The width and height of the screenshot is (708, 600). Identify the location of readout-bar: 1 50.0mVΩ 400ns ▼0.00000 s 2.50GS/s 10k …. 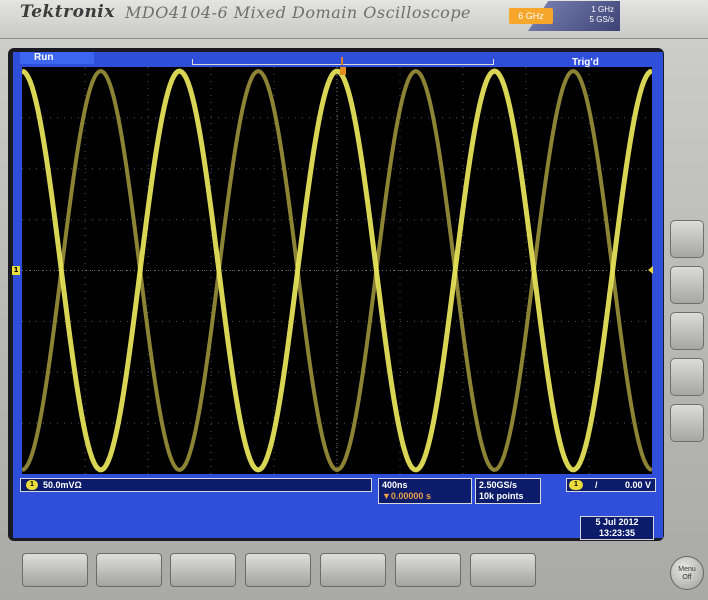
(339, 498).